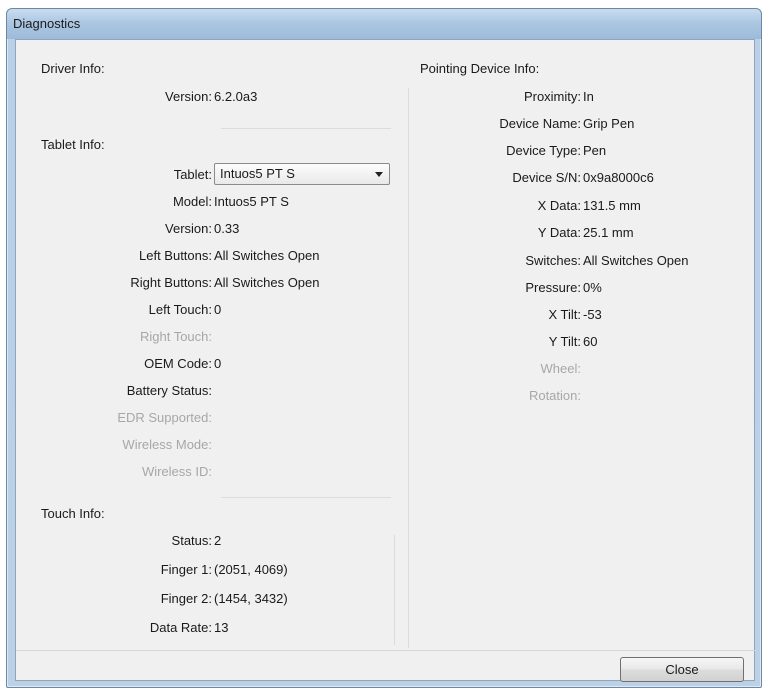 The width and height of the screenshot is (765, 691). I want to click on device-sn-value: 0x9a8000c6, so click(618, 177).